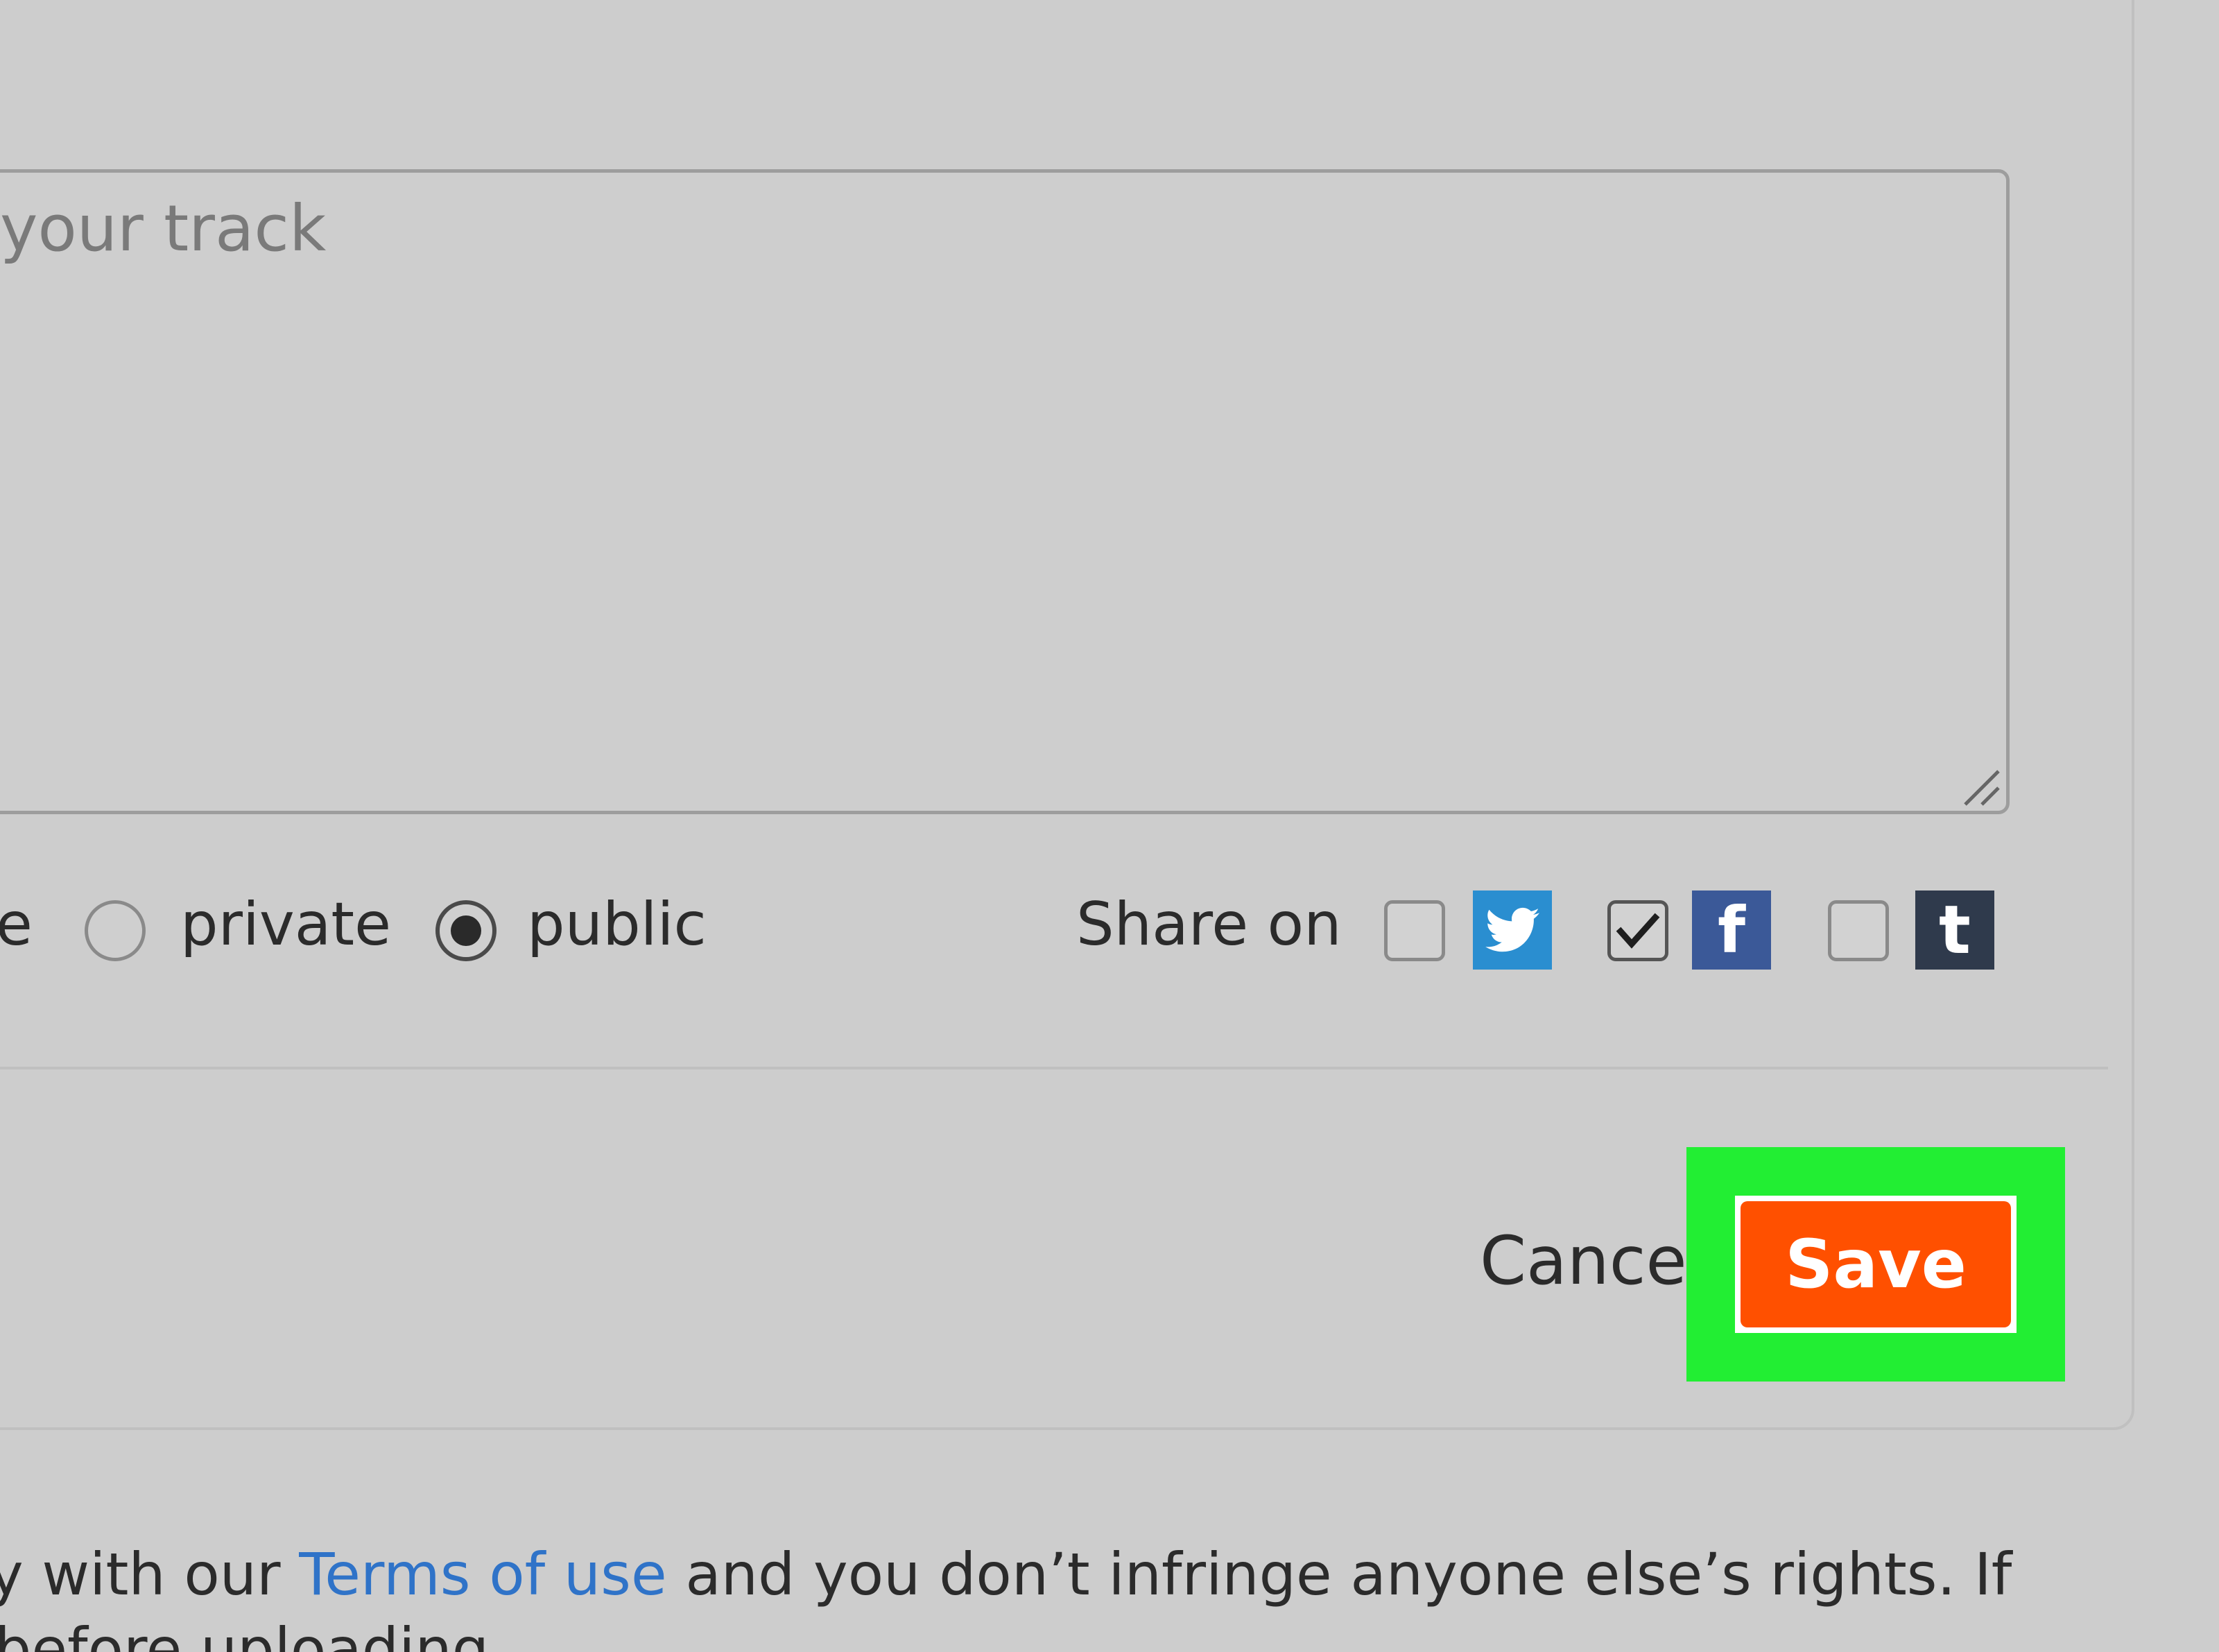 This screenshot has width=2219, height=1652. Describe the element at coordinates (1209, 924) in the screenshot. I see `share-on-label: Share on` at that location.